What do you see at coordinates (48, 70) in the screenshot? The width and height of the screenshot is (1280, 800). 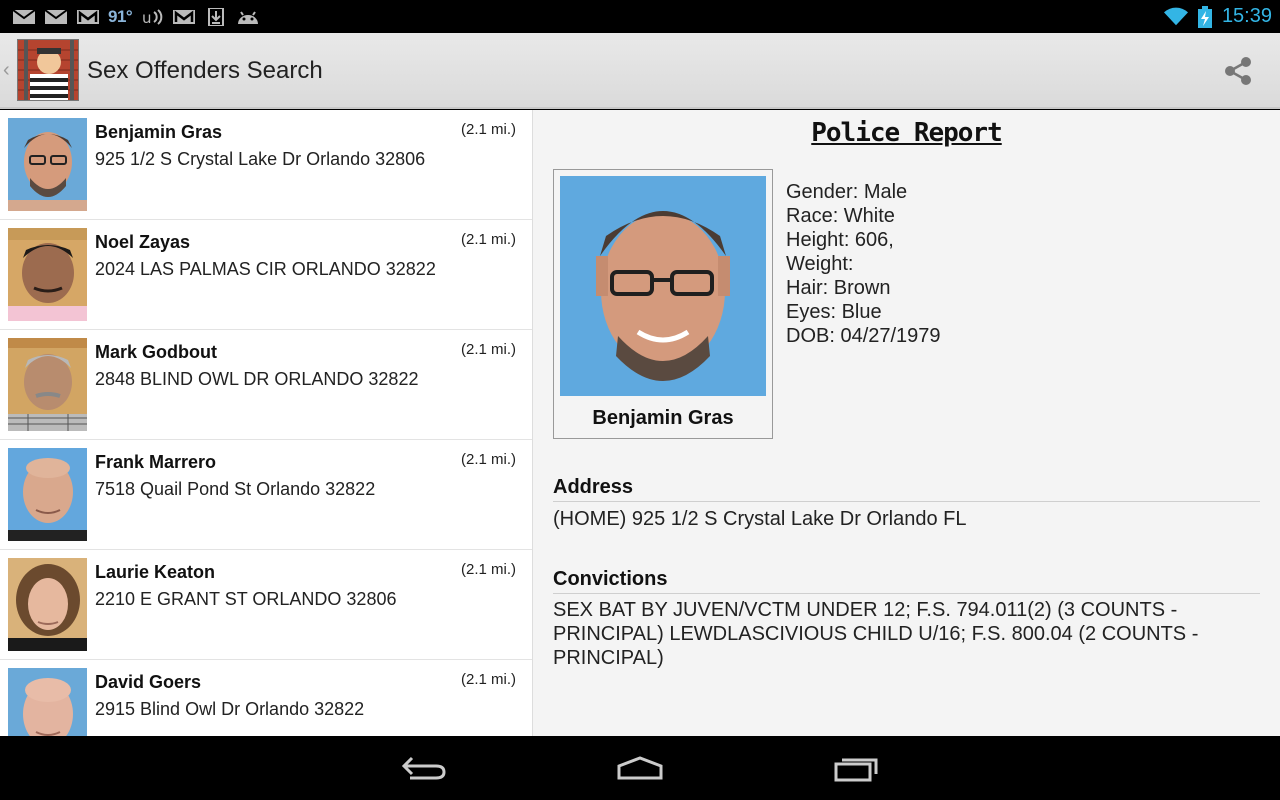 I see `app-logo` at bounding box center [48, 70].